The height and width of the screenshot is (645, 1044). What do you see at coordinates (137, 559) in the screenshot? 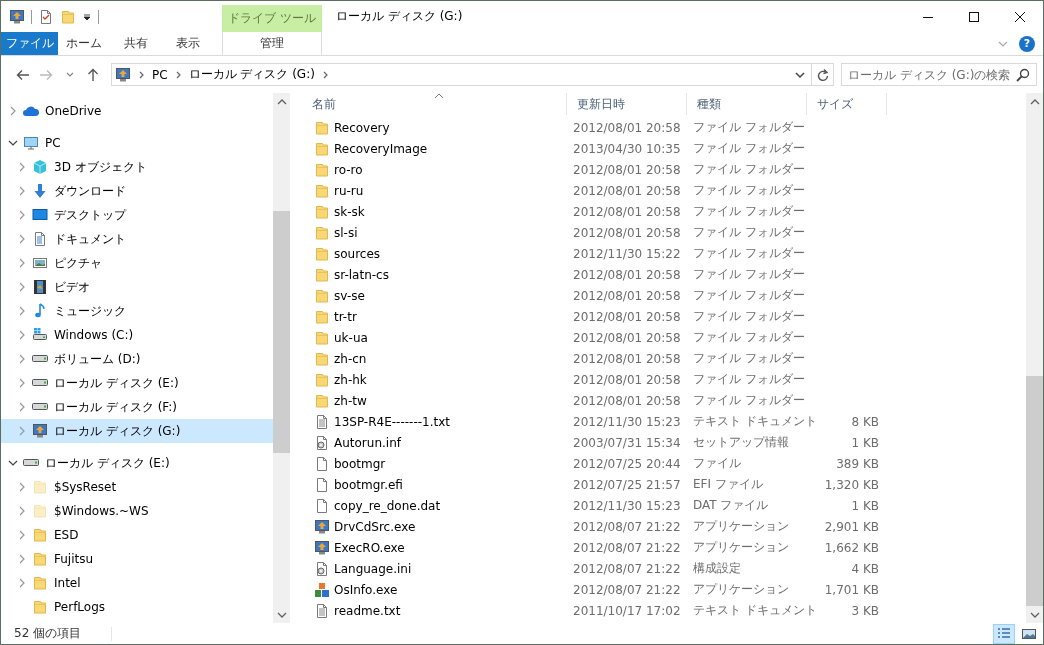
I see `nav-item: Fujitsu` at bounding box center [137, 559].